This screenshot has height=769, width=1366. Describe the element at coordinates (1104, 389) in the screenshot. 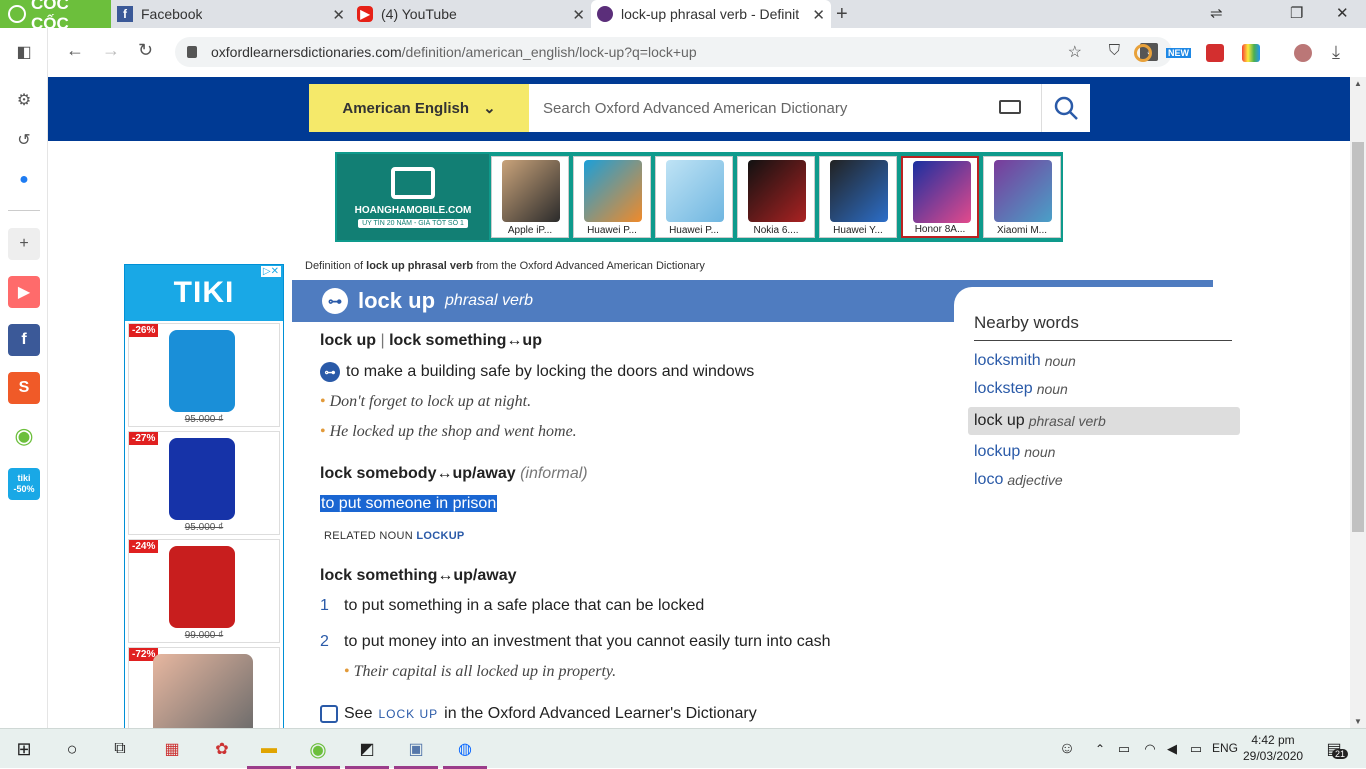

I see `nearby-item-lockstep: lockstep noun` at that location.